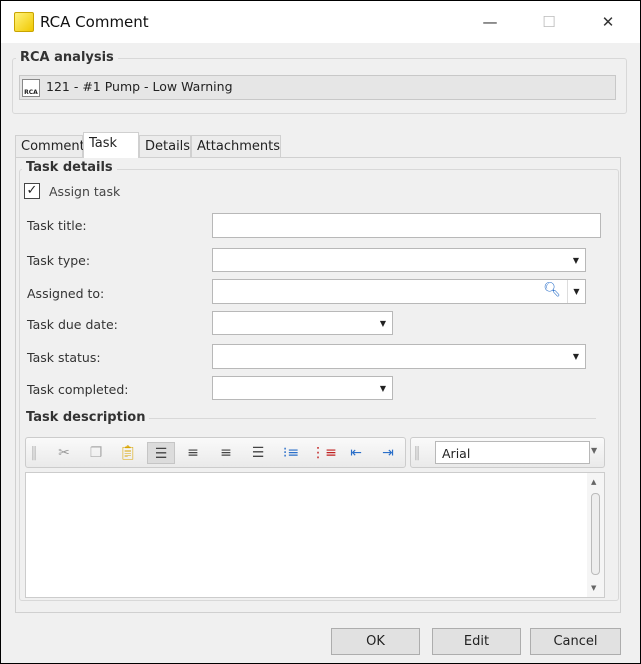 The image size is (641, 664). What do you see at coordinates (399, 291) in the screenshot?
I see `assigned-to-select: 🔍︎ ▼` at bounding box center [399, 291].